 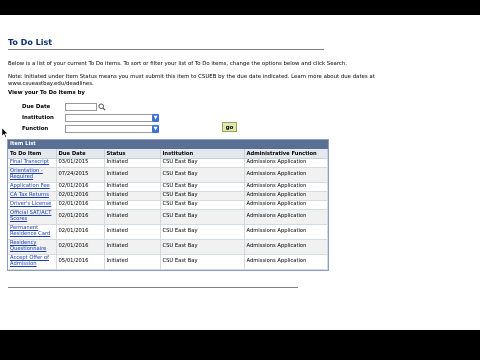 What do you see at coordinates (80, 262) in the screenshot?
I see `due-date-cell: 05/01/2016` at bounding box center [80, 262].